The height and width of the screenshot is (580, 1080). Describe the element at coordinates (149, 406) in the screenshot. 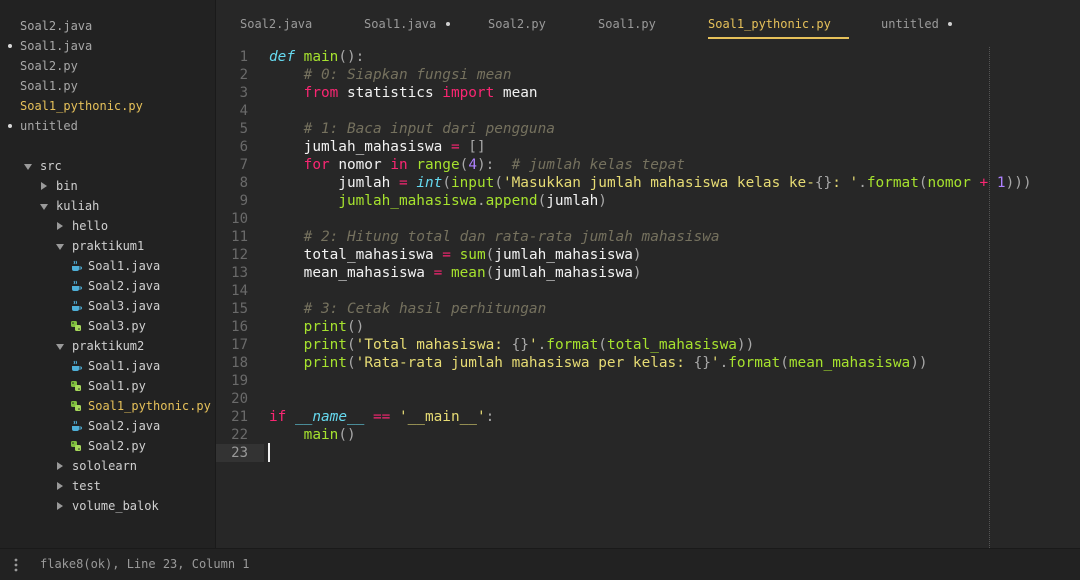

I see `tree-file-item: Soal1_pythonic.py` at that location.